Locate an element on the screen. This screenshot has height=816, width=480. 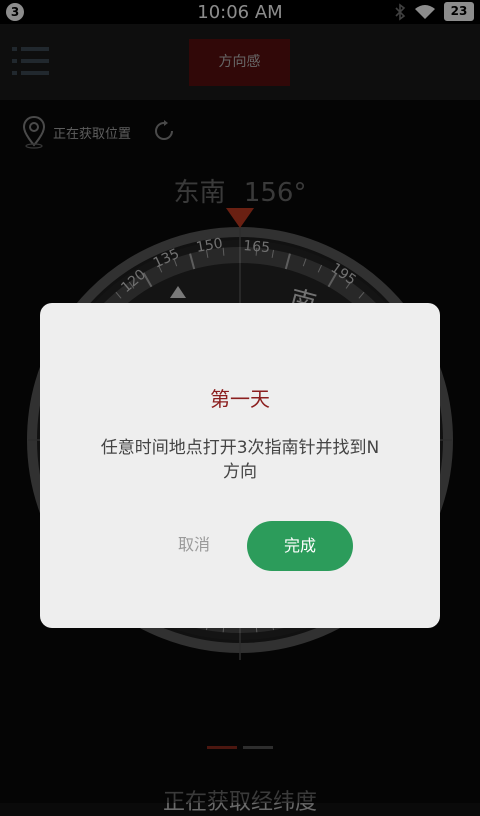
dialog-title: 第一天 is located at coordinates (240, 399).